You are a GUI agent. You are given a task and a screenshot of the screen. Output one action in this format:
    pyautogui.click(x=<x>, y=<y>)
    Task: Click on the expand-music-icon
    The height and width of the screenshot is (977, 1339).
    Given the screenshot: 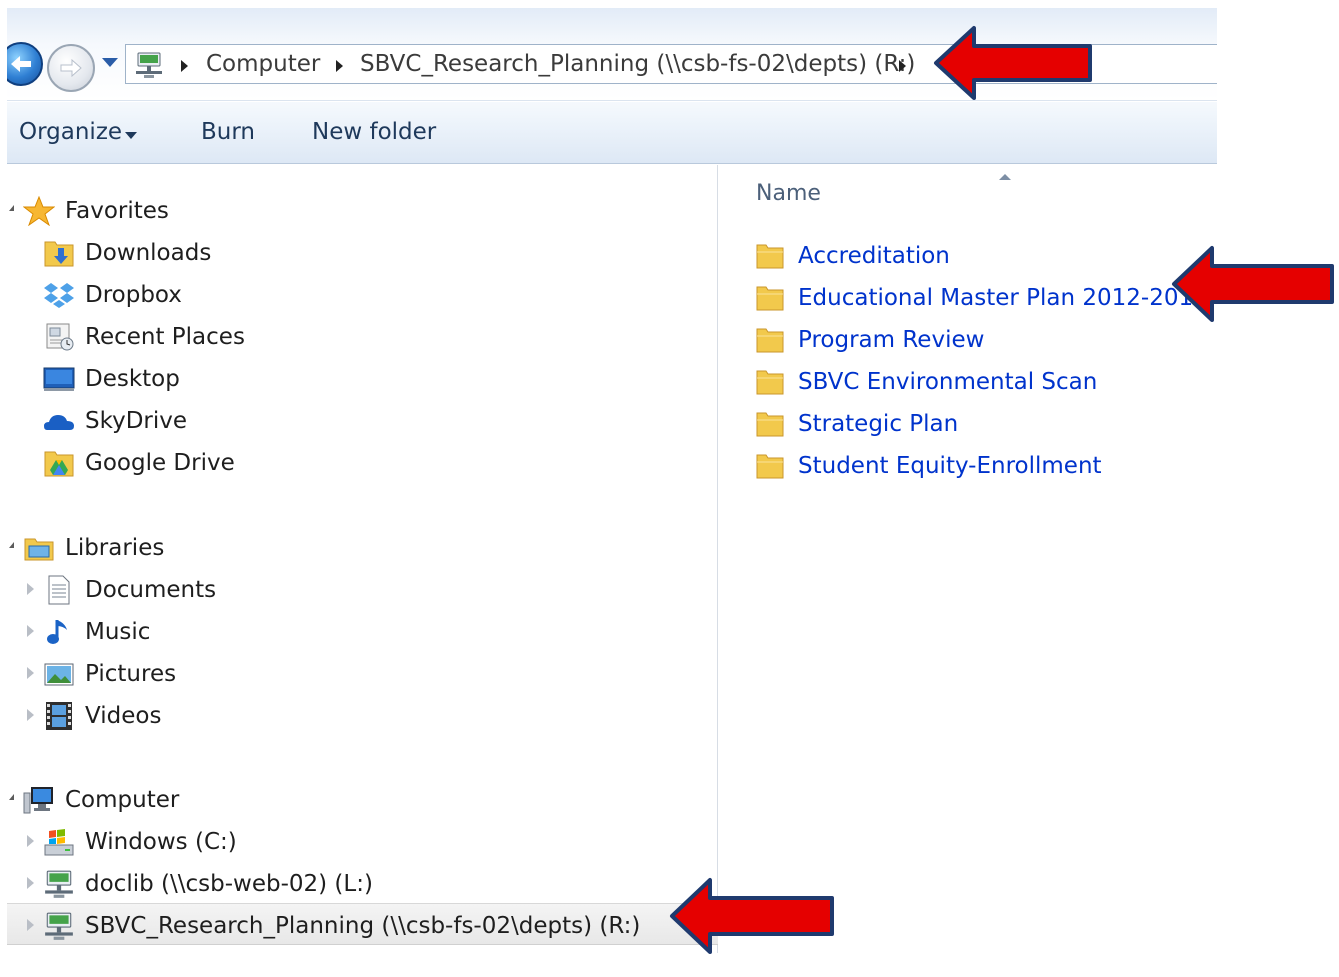 What is the action you would take?
    pyautogui.click(x=30, y=631)
    